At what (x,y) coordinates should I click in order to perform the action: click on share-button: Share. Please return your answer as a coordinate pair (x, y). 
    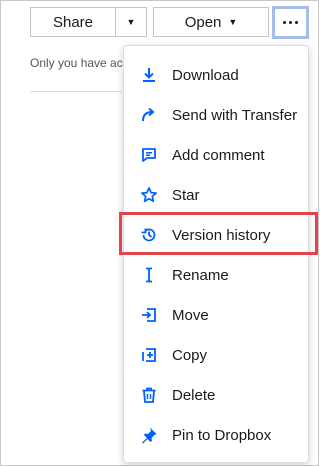
    Looking at the image, I should click on (72, 22).